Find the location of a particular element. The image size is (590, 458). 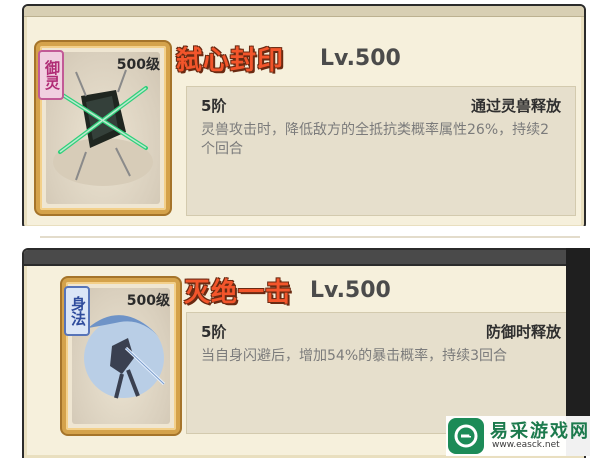

skill-description: 当自身闪避后，增加54%的暴击概率，持续3回合 is located at coordinates (354, 356).